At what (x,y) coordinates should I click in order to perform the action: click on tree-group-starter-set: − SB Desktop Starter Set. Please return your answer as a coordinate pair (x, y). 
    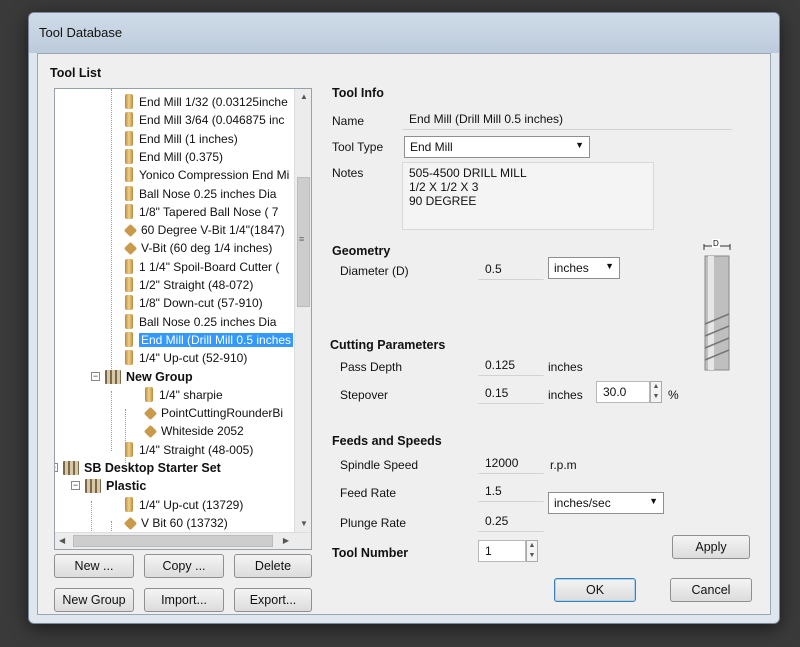
    Looking at the image, I should click on (138, 468).